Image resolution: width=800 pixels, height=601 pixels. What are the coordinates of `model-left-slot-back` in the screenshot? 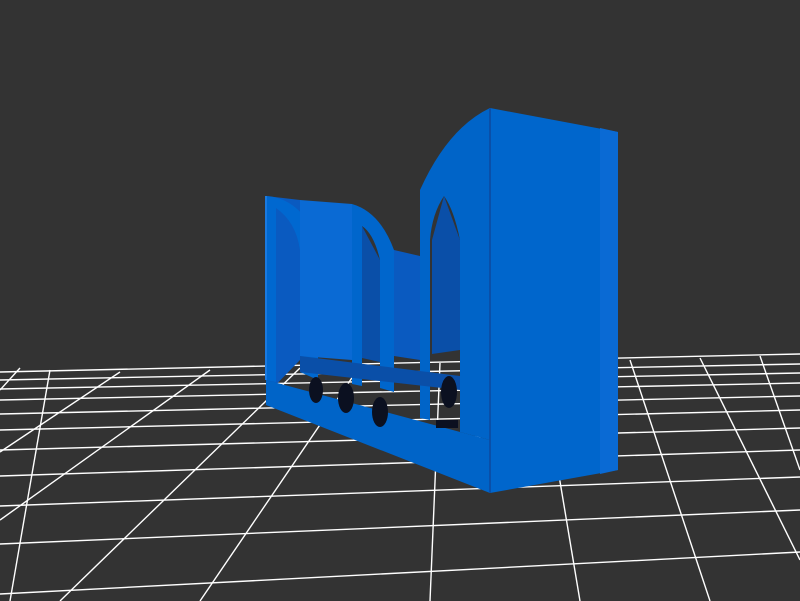 It's located at (326, 280).